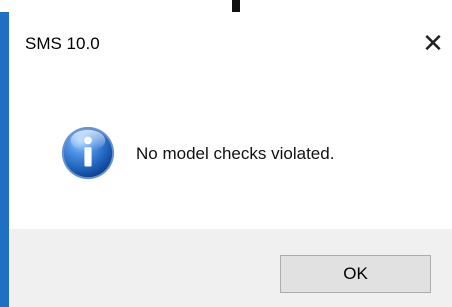 The image size is (452, 307). What do you see at coordinates (62, 43) in the screenshot?
I see `window-title: SMS 10.0` at bounding box center [62, 43].